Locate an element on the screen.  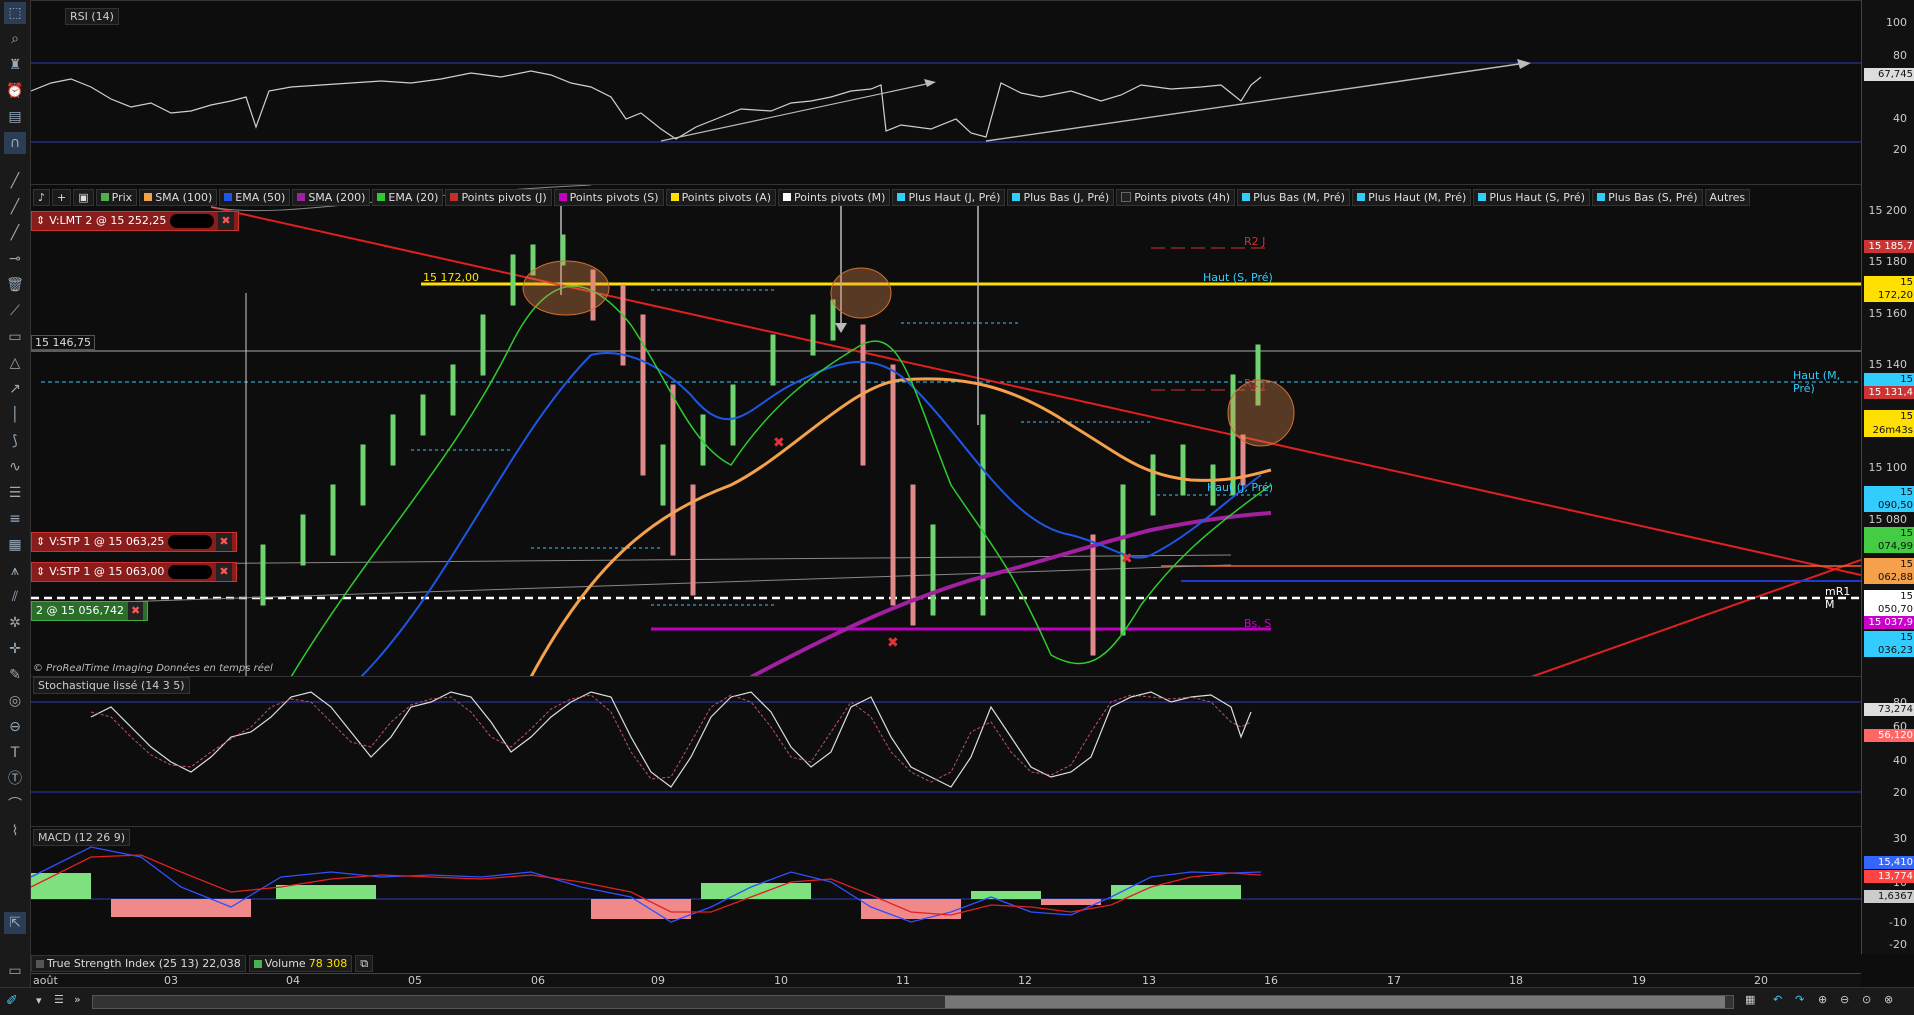
ellipse-icon: ⊖ is located at coordinates (15, 727).